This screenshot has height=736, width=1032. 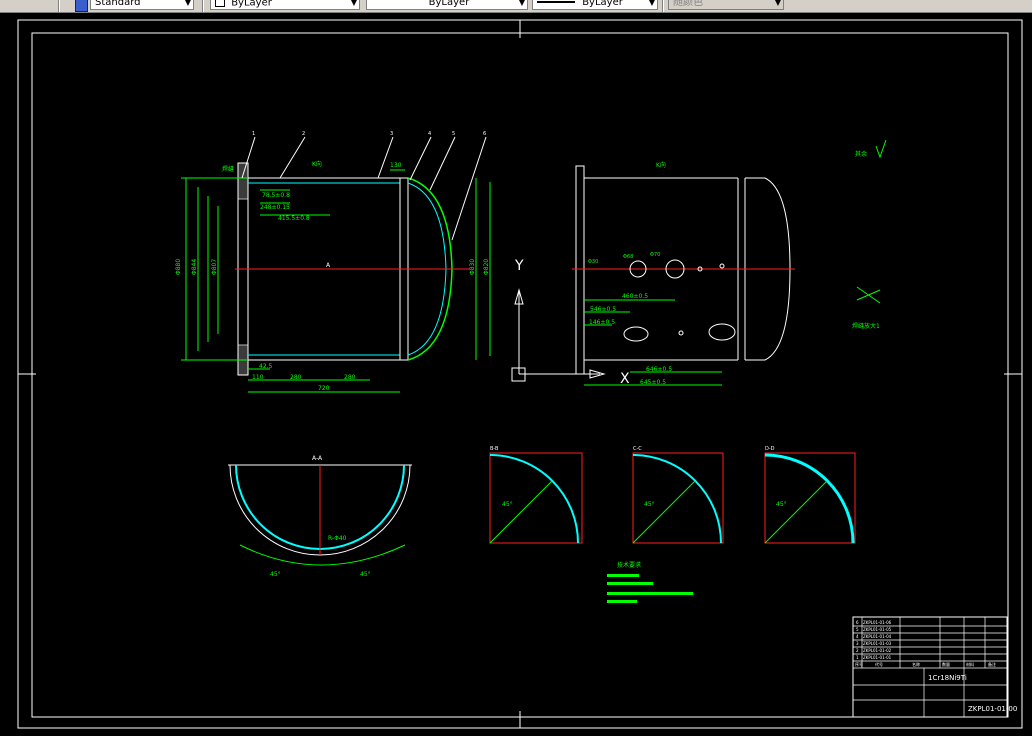 I want to click on dim-text: 645±0.5, so click(x=653, y=382).